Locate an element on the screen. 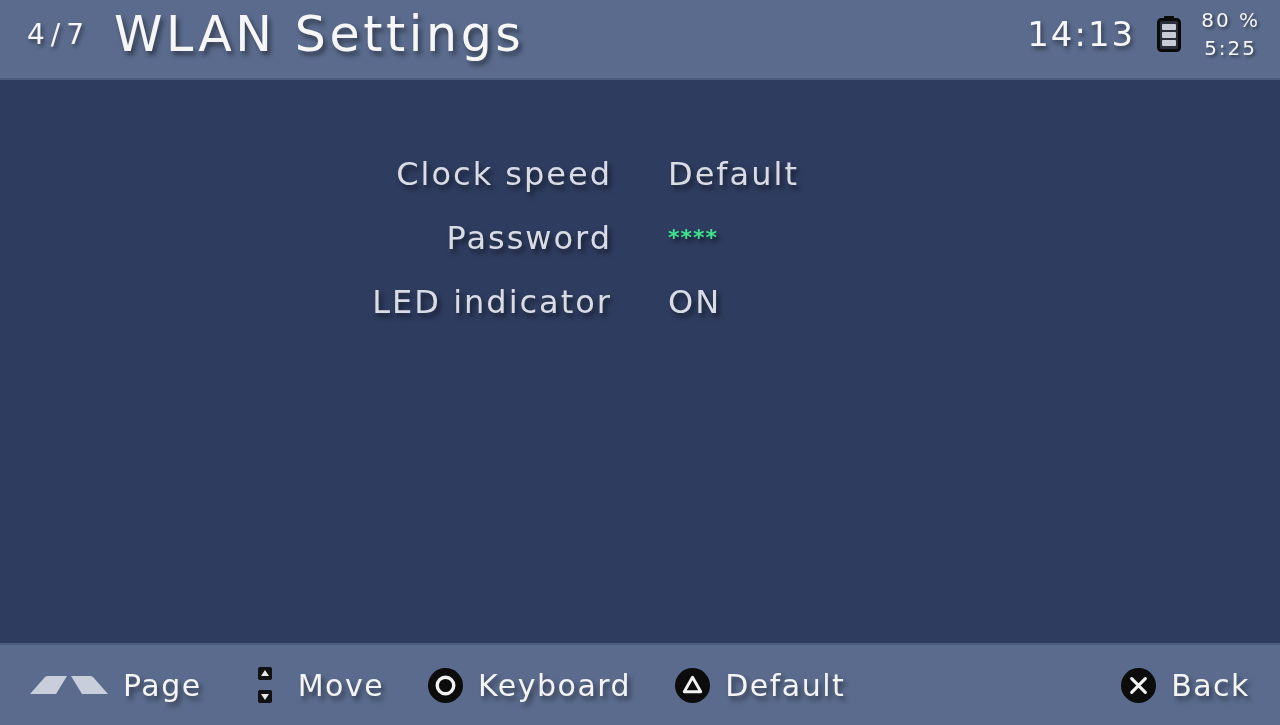 This screenshot has width=1280, height=725. battery-icon is located at coordinates (1169, 34).